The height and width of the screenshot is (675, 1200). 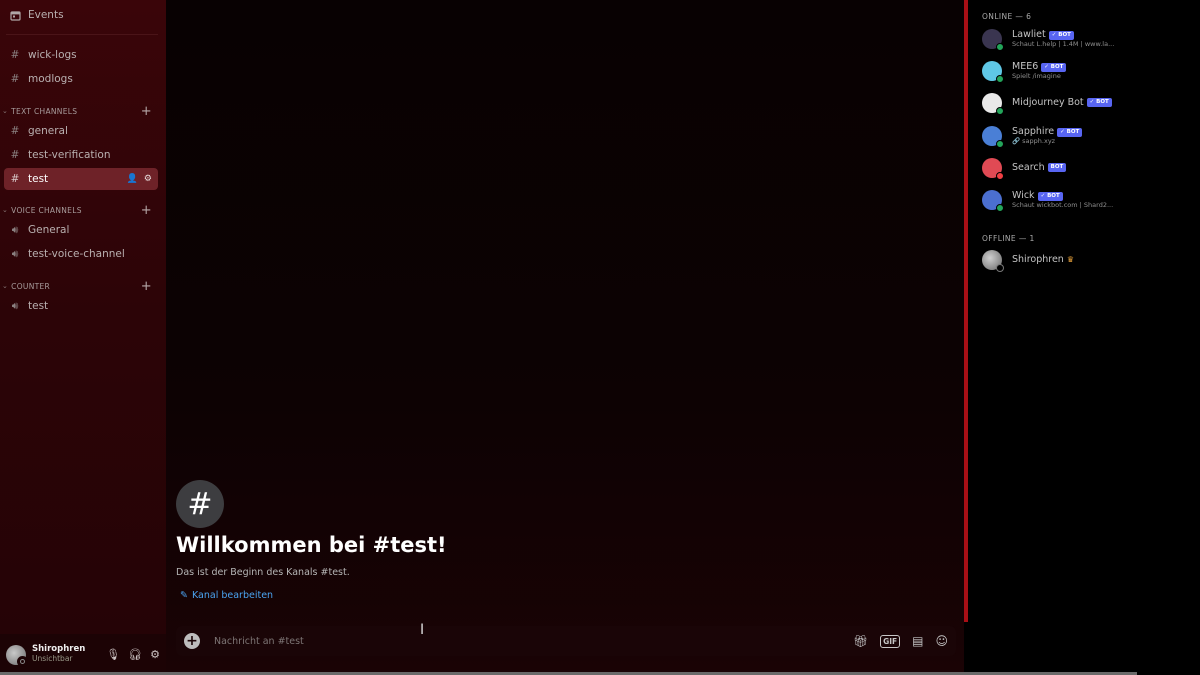 What do you see at coordinates (48, 131) in the screenshot?
I see `channel-label: general` at bounding box center [48, 131].